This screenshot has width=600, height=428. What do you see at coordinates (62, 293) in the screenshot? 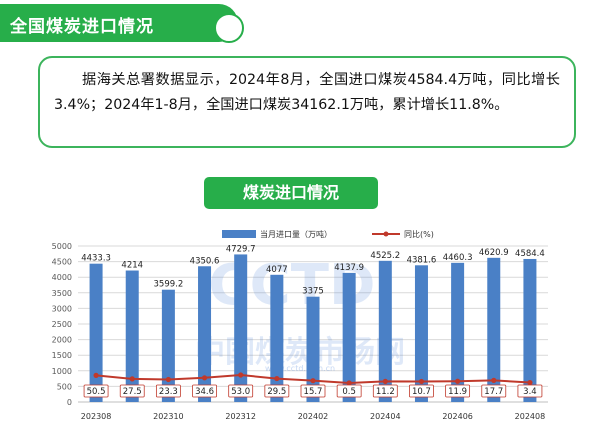
I see `y-tick-label: 3500` at bounding box center [62, 293].